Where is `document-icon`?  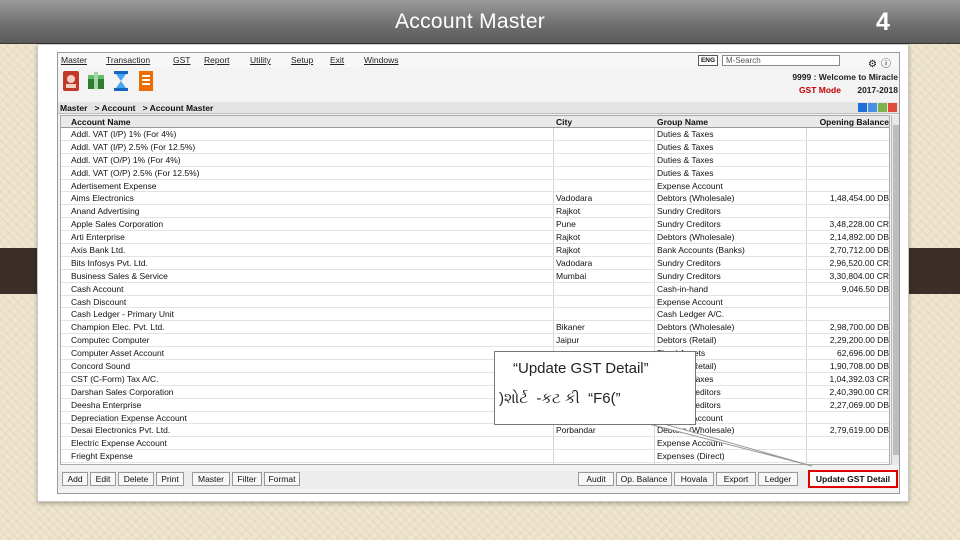 document-icon is located at coordinates (146, 81).